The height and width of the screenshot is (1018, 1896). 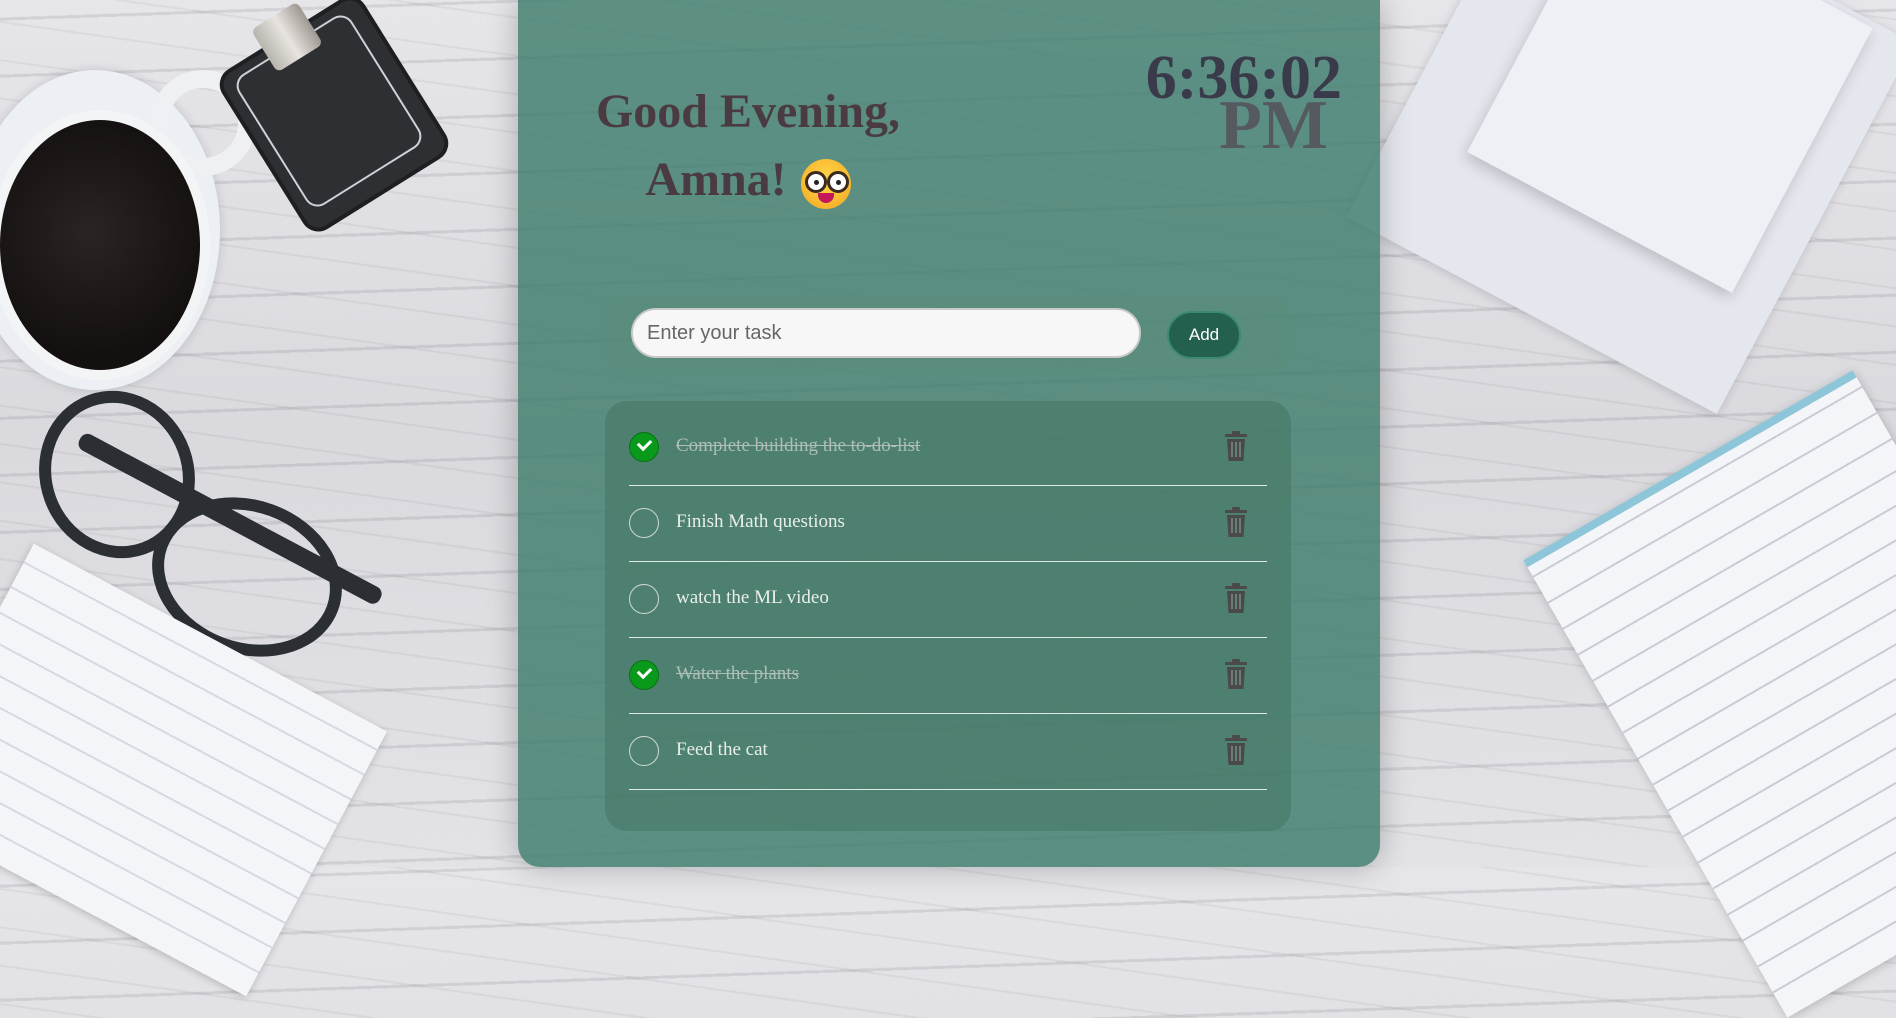 I want to click on greeting-line-2-row: Amna!, so click(x=748, y=180).